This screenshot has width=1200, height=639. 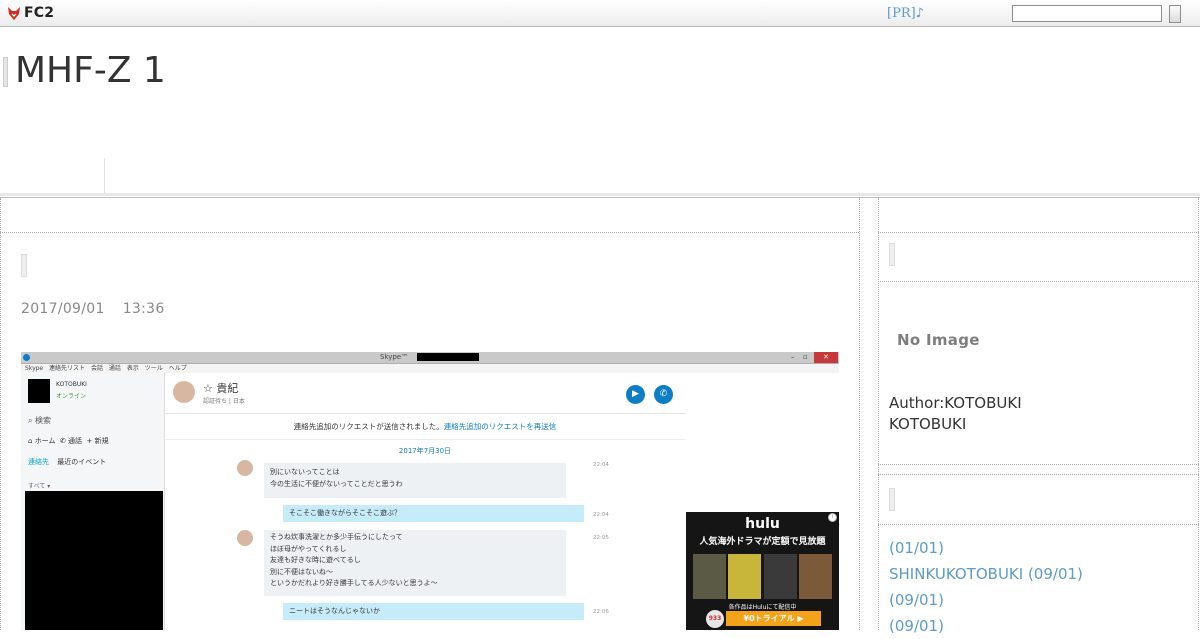 I want to click on skype-menu-item: ツール, so click(x=153, y=368).